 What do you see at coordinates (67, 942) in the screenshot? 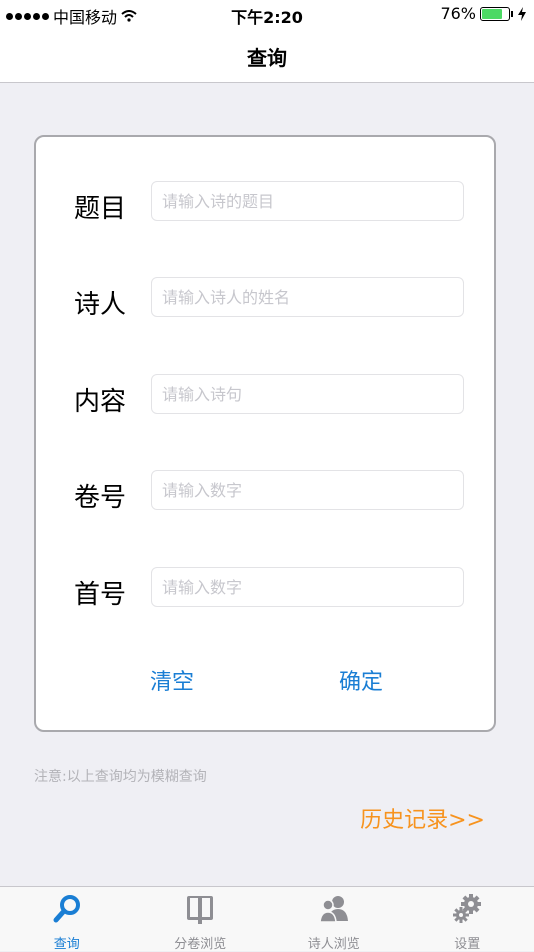
I see `tab-search-label: 查询` at bounding box center [67, 942].